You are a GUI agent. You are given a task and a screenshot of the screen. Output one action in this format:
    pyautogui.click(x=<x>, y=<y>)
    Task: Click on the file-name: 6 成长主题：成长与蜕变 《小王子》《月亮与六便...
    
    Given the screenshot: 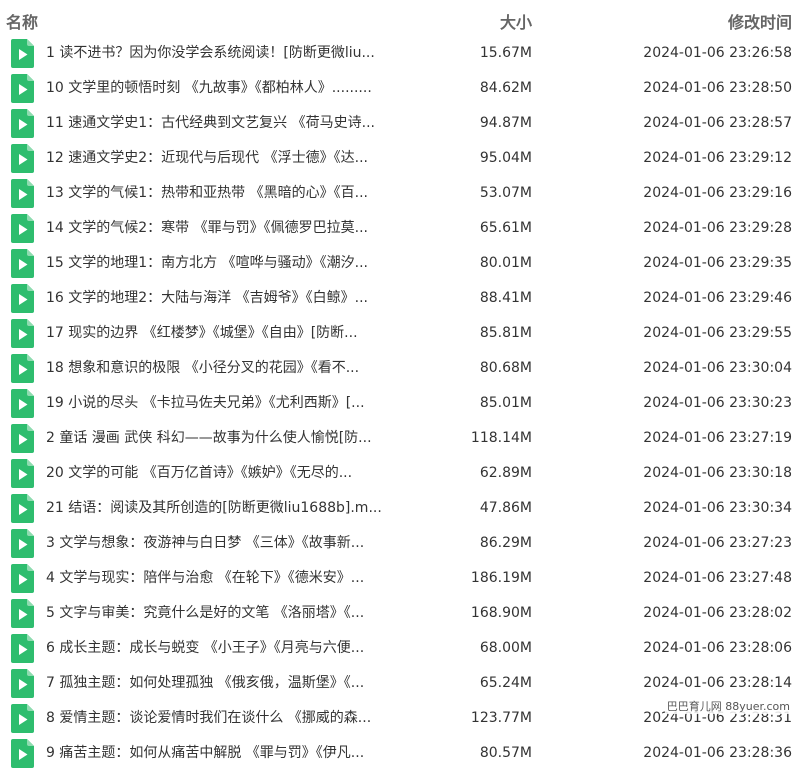 What is the action you would take?
    pyautogui.click(x=223, y=648)
    